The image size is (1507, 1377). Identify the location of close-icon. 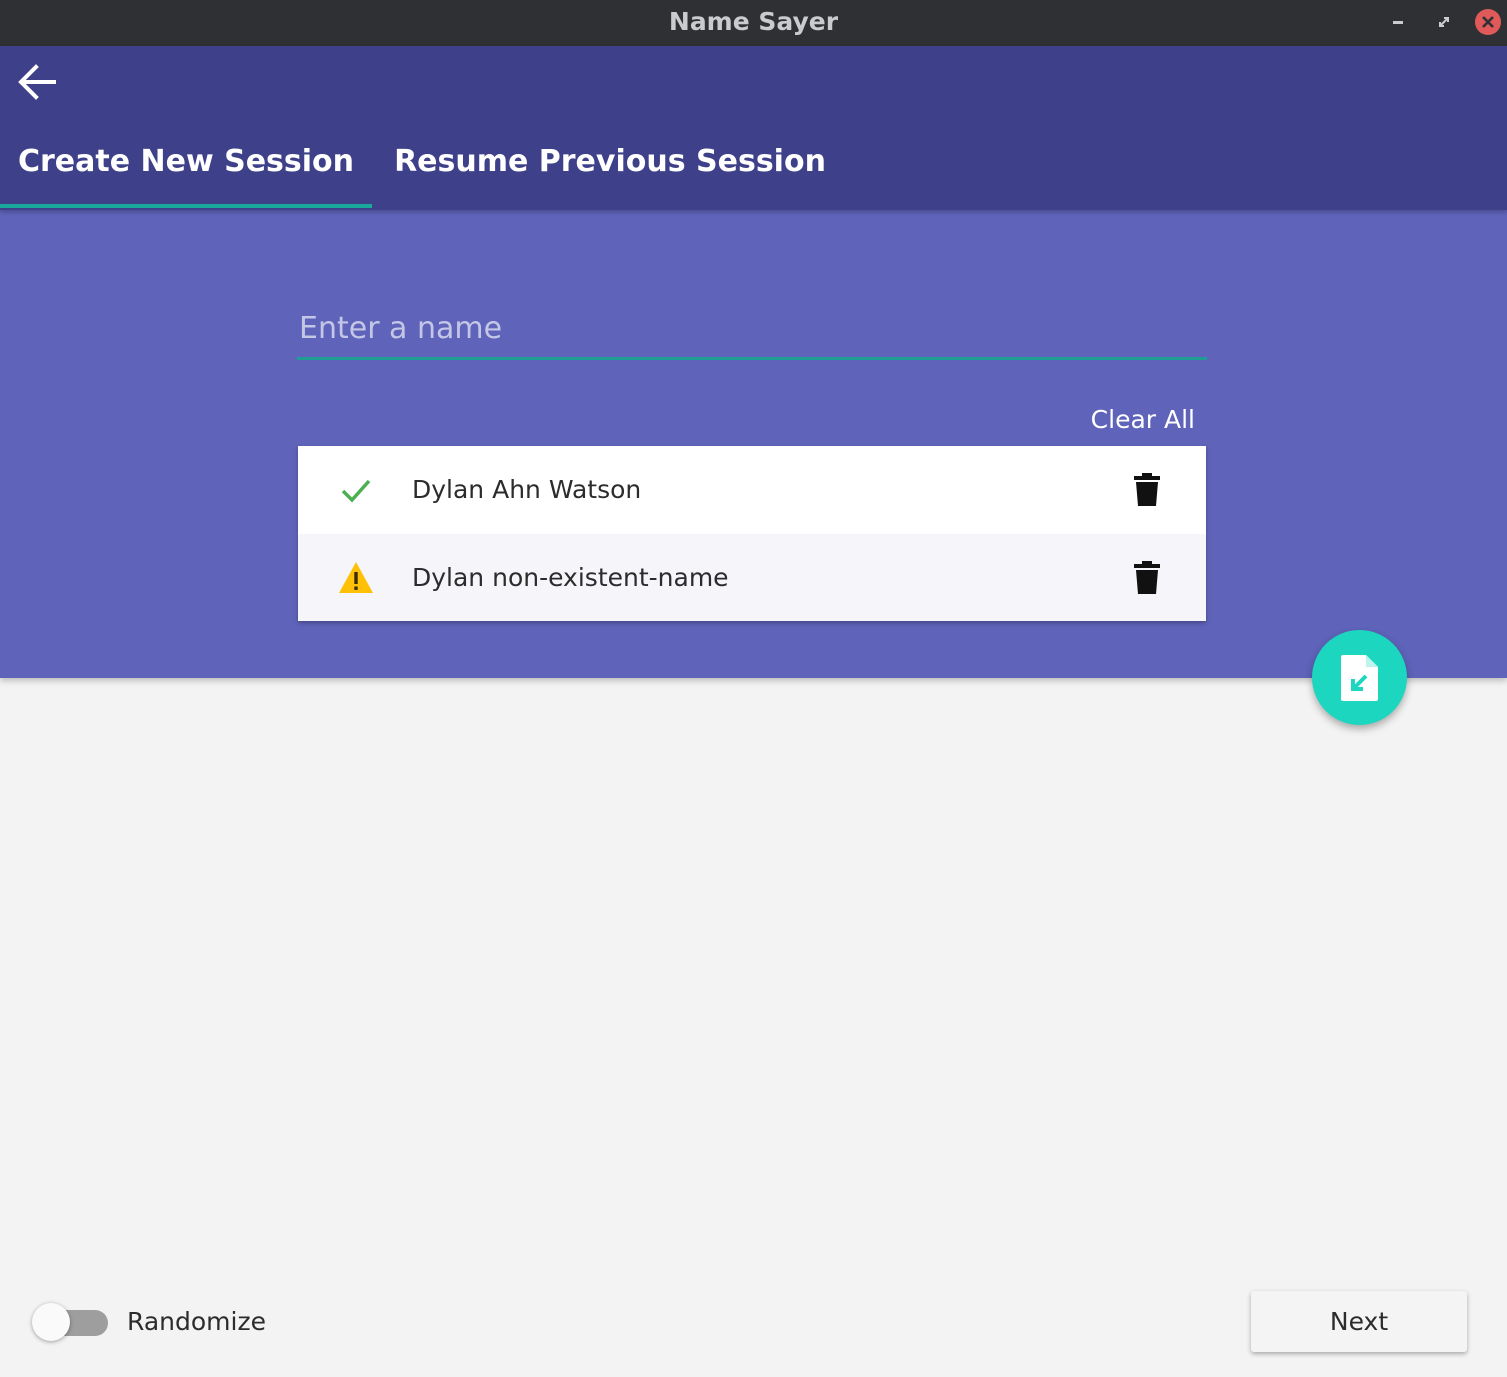
(1488, 22).